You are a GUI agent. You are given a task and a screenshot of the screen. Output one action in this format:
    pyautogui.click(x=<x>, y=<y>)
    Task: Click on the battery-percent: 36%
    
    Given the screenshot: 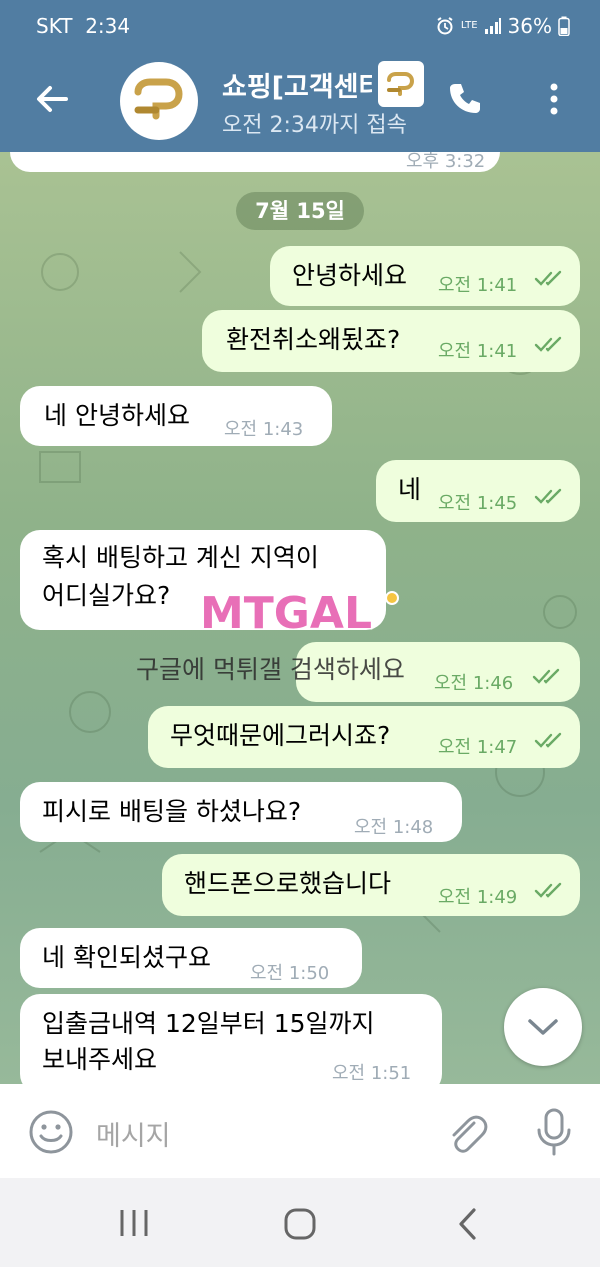 What is the action you would take?
    pyautogui.click(x=529, y=26)
    